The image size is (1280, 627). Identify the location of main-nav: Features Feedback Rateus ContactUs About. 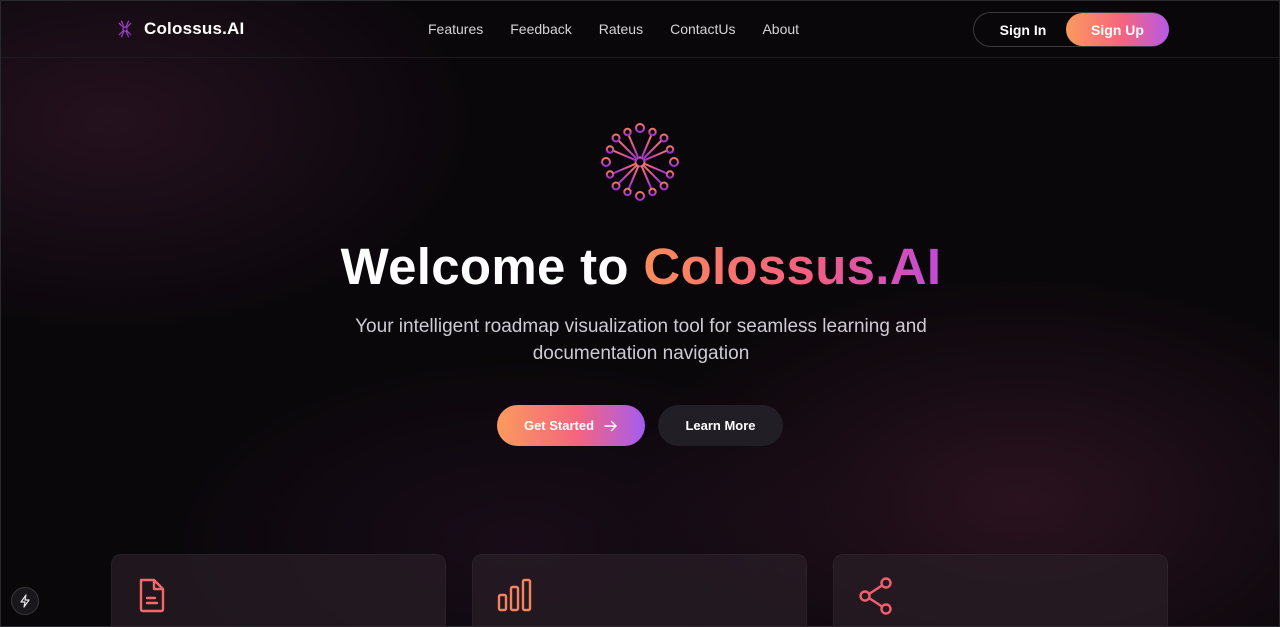
(613, 29).